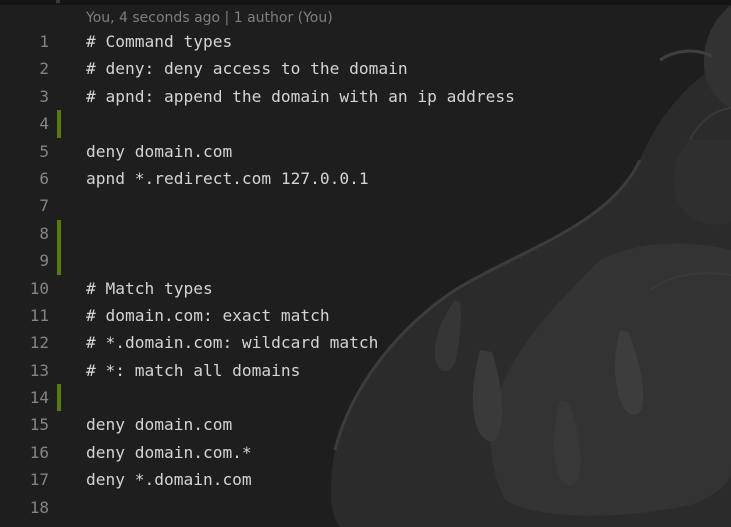  I want to click on code-text: # *: match all domains, so click(193, 370).